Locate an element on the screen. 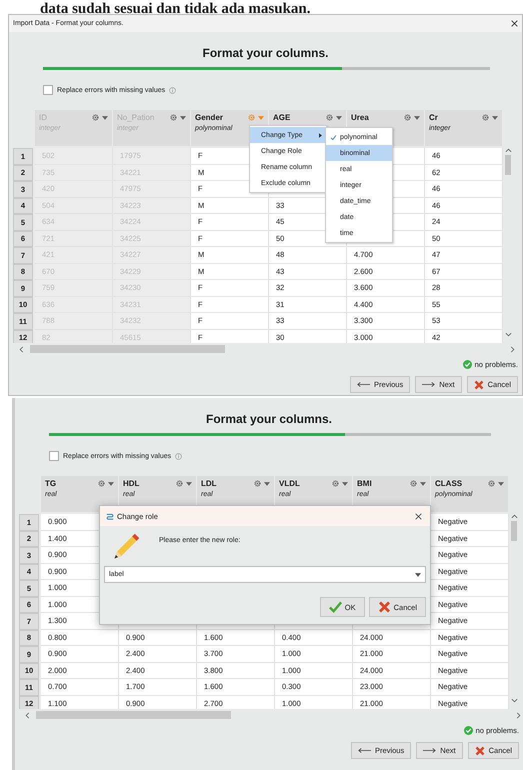 The height and width of the screenshot is (770, 523). column-name: Gender is located at coordinates (209, 117).